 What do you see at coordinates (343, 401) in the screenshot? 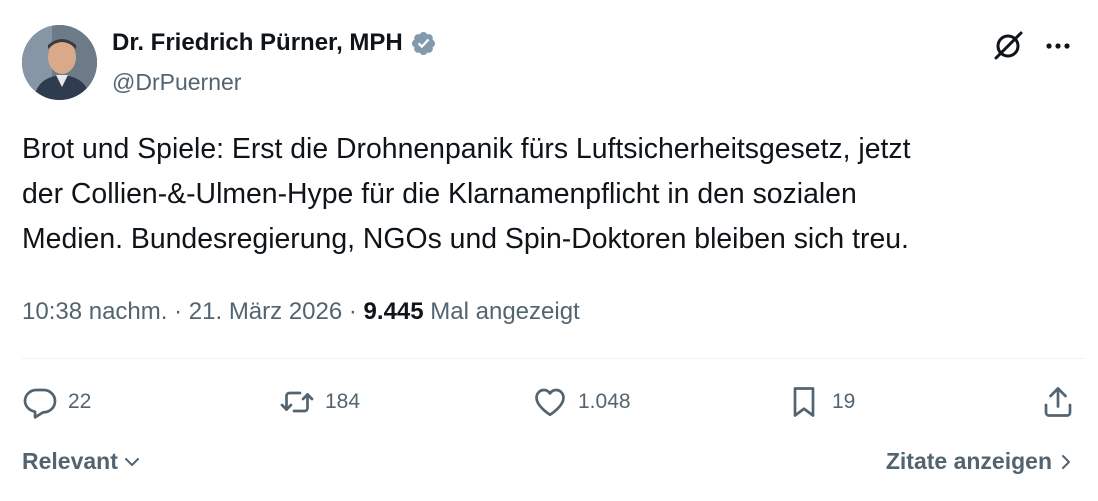
I see `repost-count: 184` at bounding box center [343, 401].